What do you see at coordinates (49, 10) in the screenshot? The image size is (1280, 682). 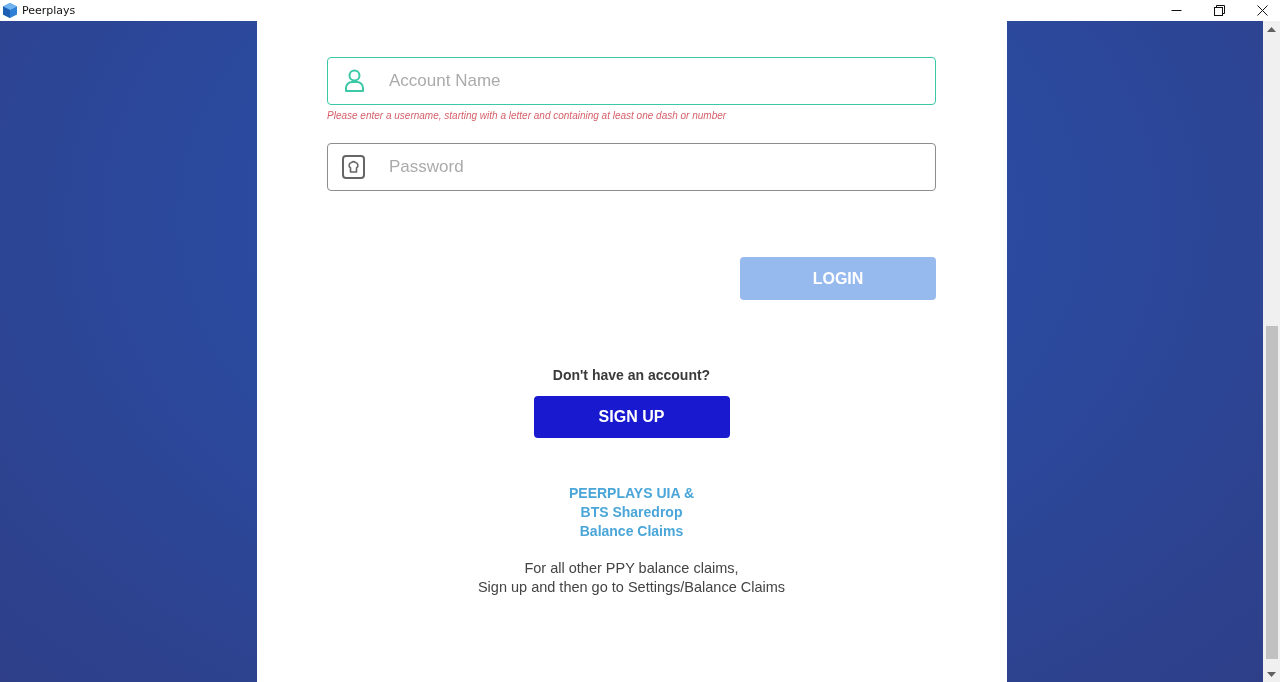 I see `window-title: Peerplays` at bounding box center [49, 10].